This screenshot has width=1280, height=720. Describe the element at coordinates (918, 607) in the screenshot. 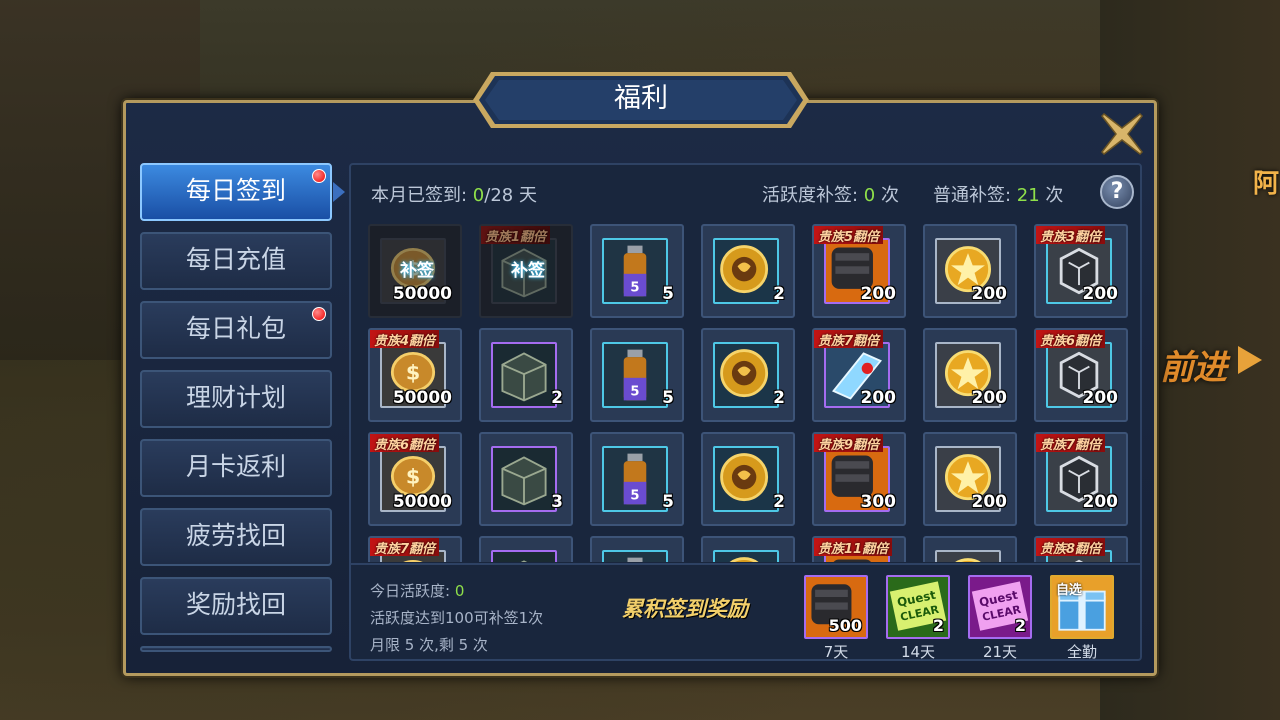

I see `cumulative-reward-1: Quest CLEAR 2` at that location.